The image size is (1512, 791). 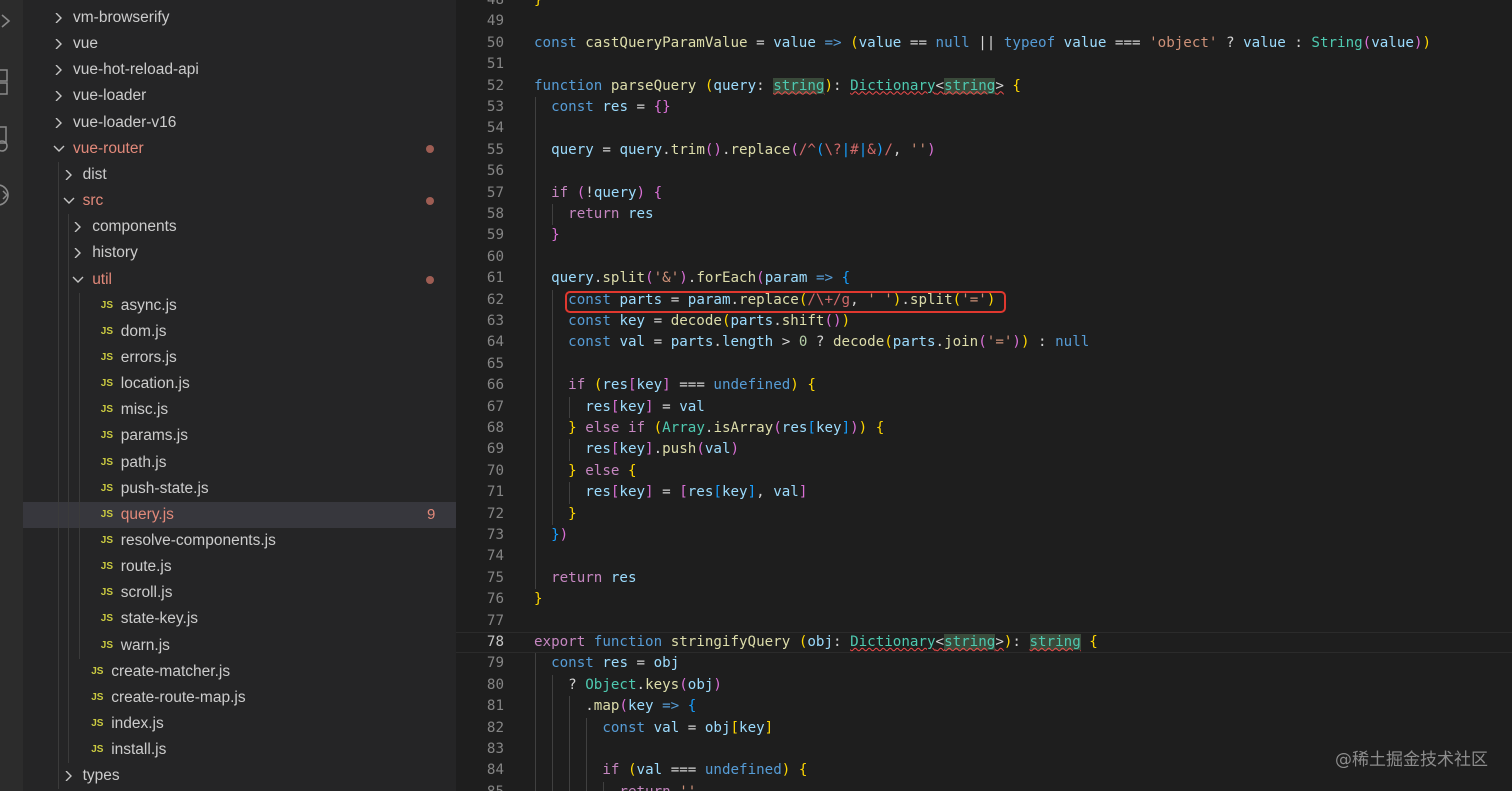 I want to click on folder-item: util, so click(x=239, y=280).